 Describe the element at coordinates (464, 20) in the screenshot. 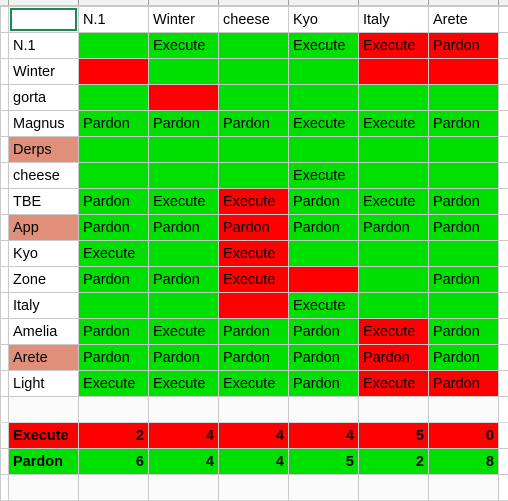

I see `column-header-arete: Arete` at that location.